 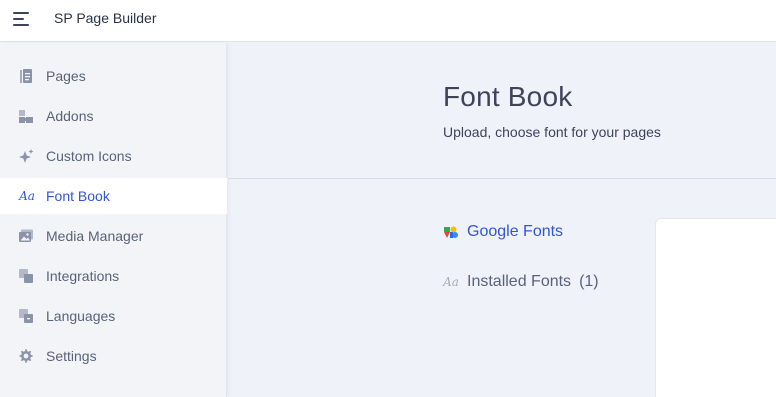 I want to click on sidebar-item-languages: Languages, so click(x=113, y=316).